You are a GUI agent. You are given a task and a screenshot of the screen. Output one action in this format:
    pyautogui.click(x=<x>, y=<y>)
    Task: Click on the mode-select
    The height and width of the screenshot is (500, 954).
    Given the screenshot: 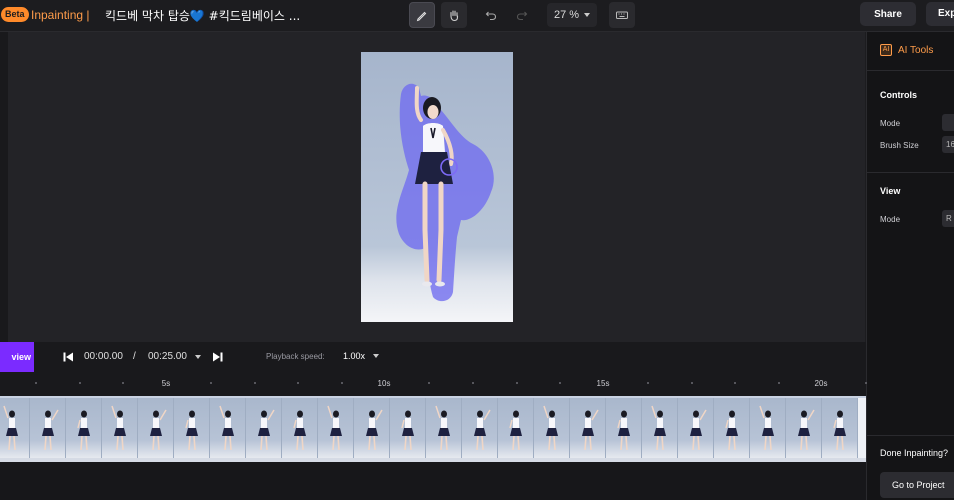 What is the action you would take?
    pyautogui.click(x=948, y=122)
    